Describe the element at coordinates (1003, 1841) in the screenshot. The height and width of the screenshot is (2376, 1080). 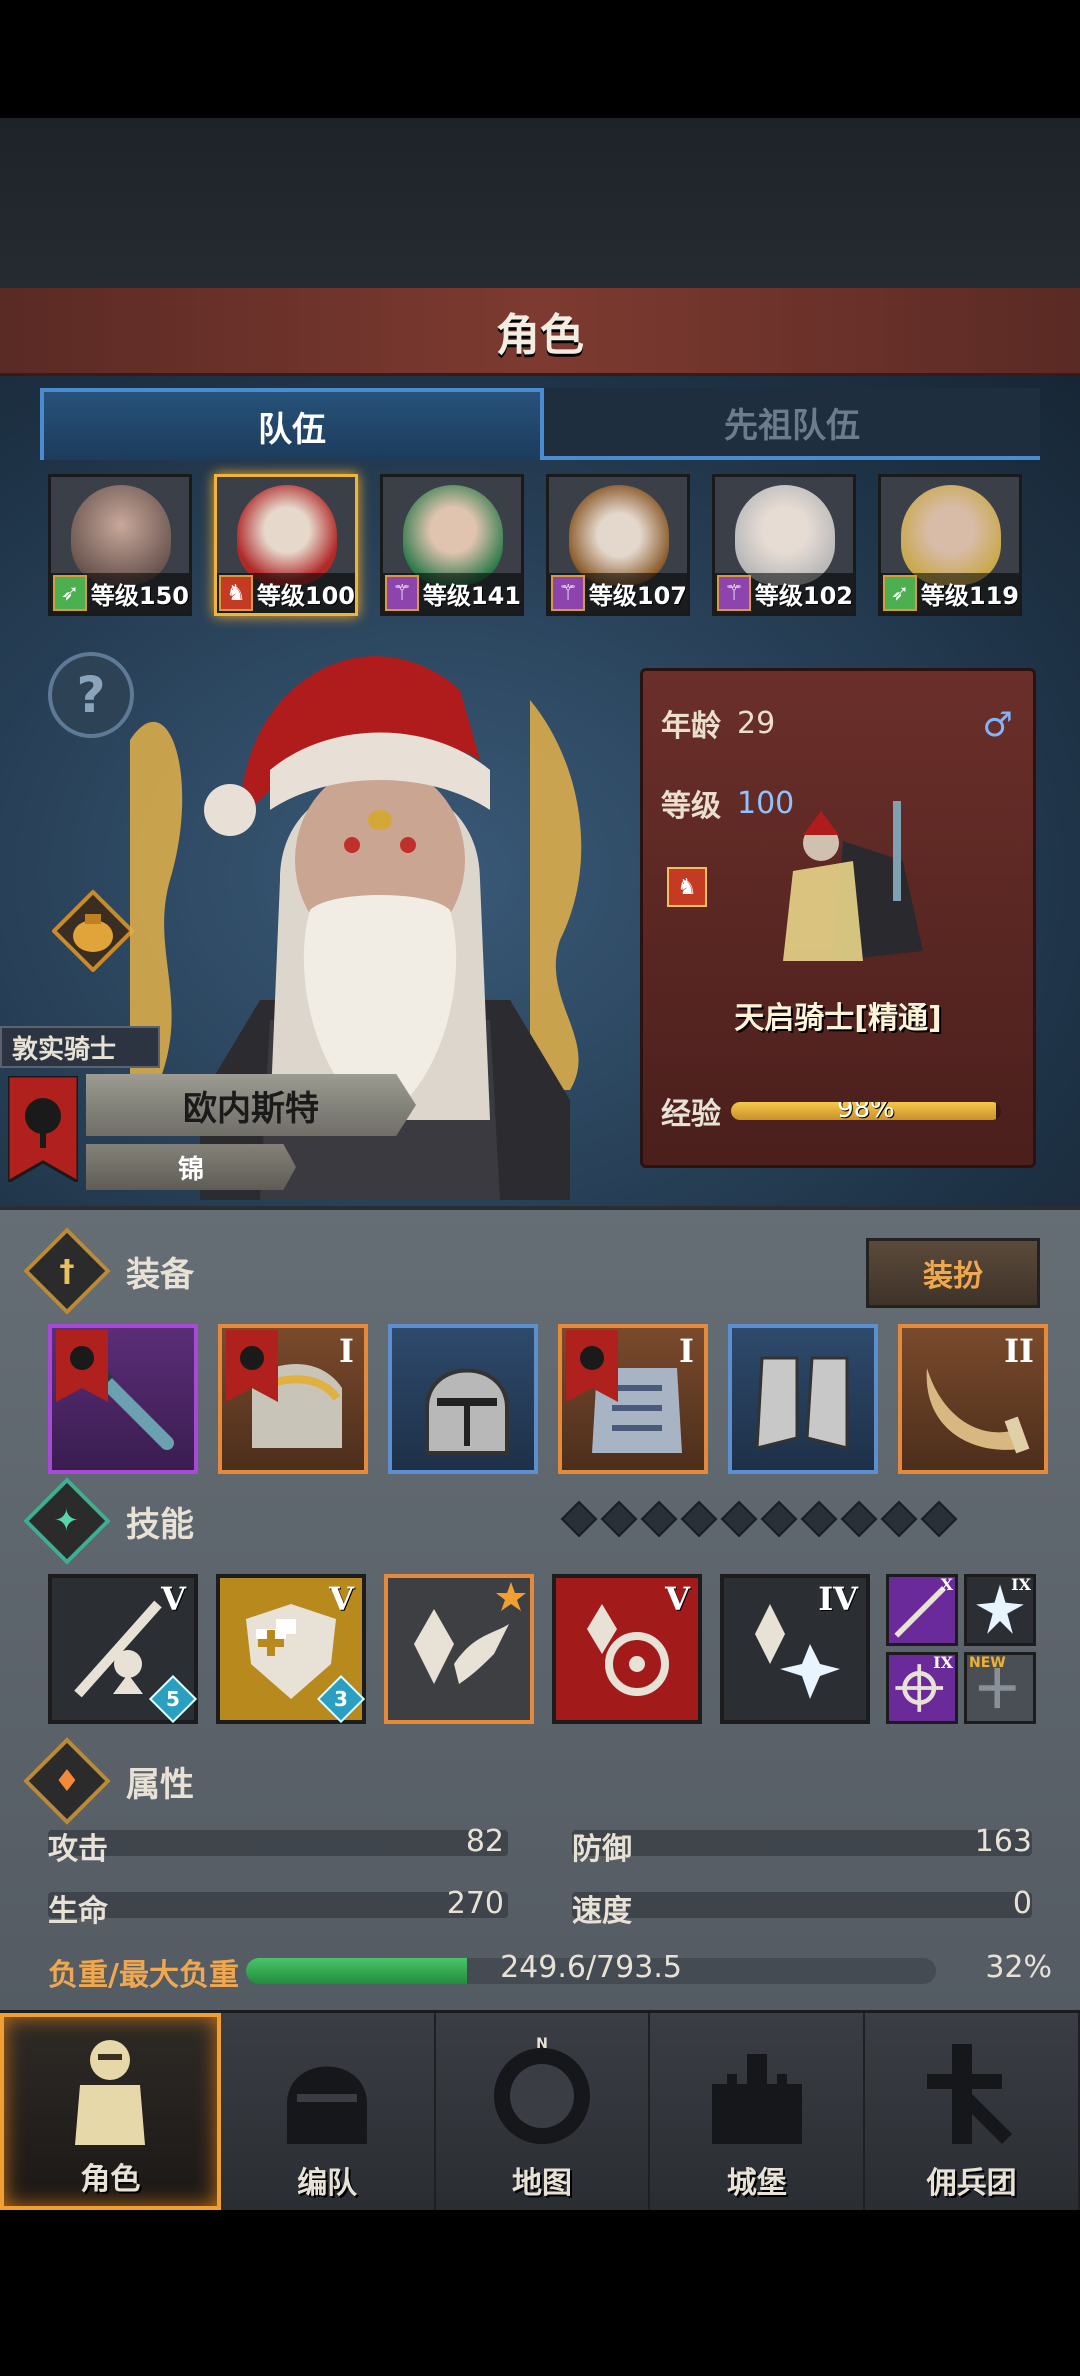
I see `defense-value: 163` at that location.